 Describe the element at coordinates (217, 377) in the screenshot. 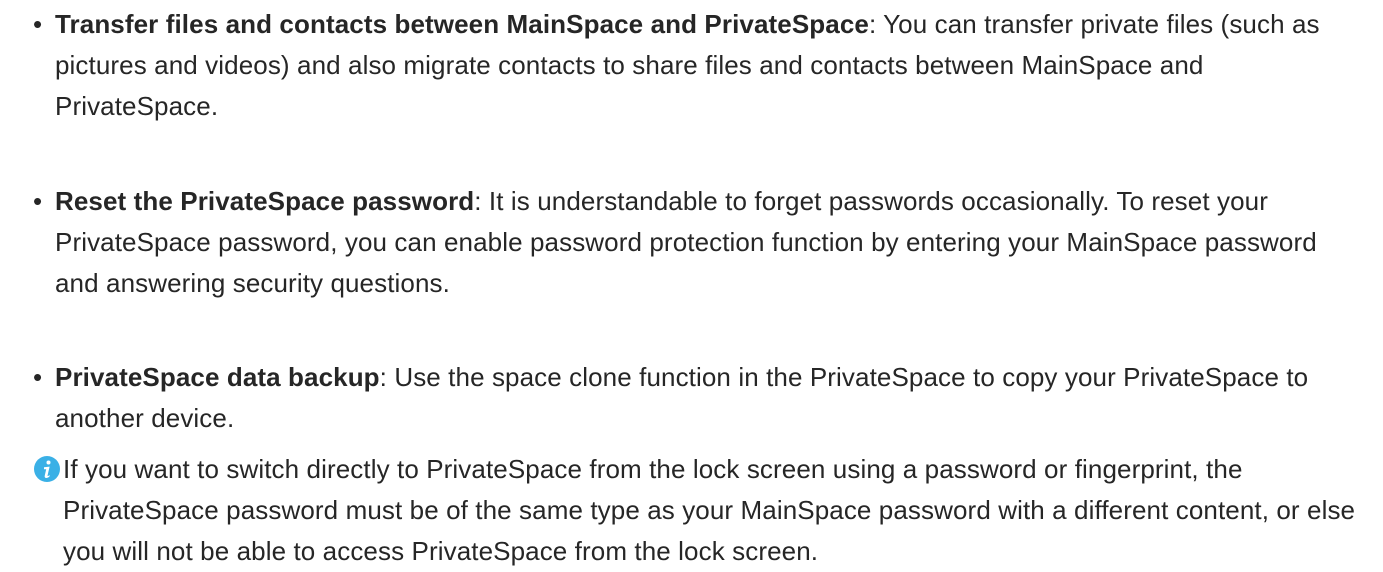

I see `bullet-term: PrivateSpace data backup` at that location.